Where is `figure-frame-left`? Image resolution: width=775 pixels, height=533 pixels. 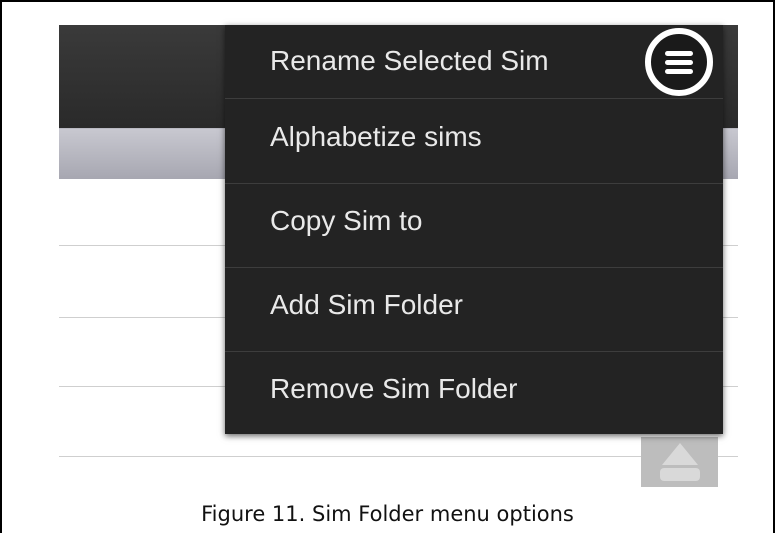 figure-frame-left is located at coordinates (1, 266).